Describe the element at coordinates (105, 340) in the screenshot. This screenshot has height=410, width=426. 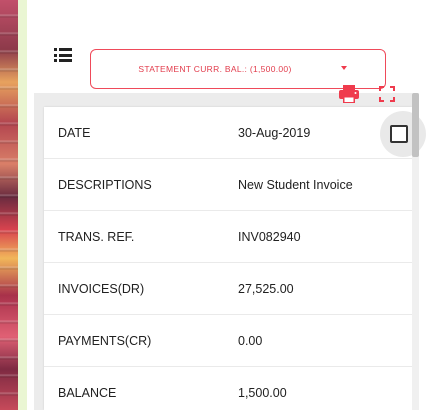
I see `detail-label: PAYMENTS(CR)` at that location.